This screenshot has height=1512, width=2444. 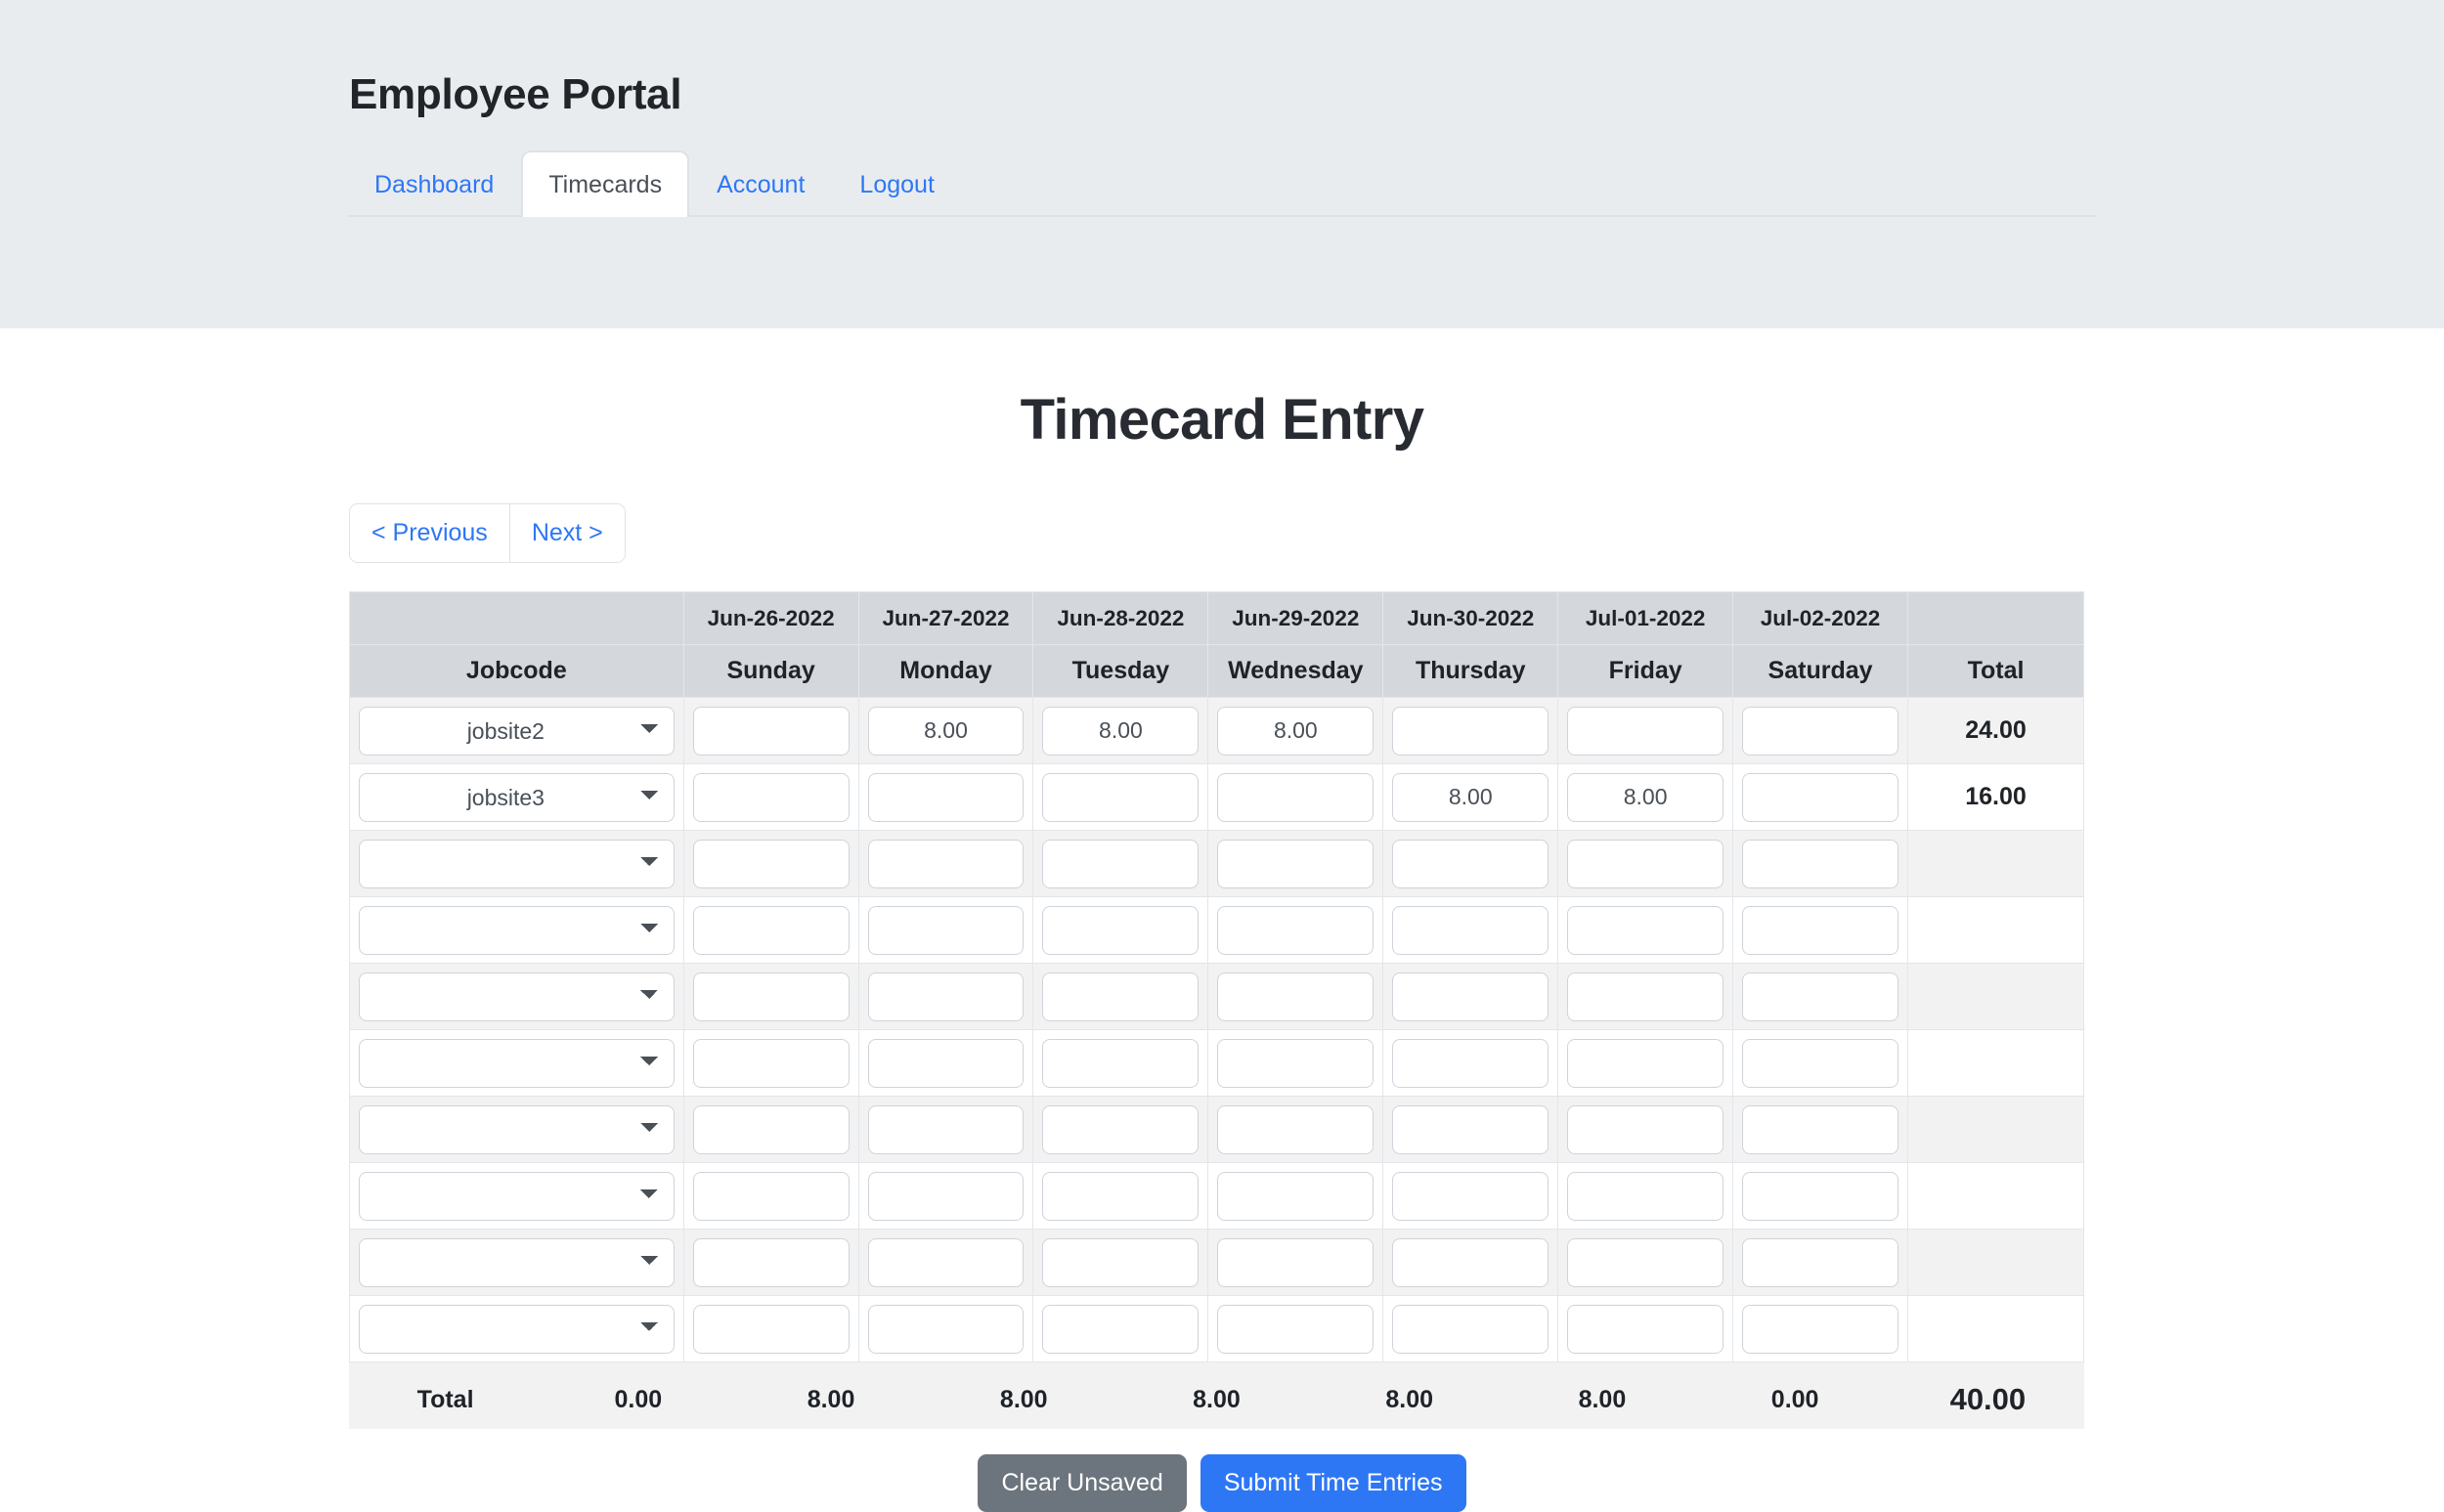 What do you see at coordinates (761, 184) in the screenshot?
I see `nav-tab-account: Account` at bounding box center [761, 184].